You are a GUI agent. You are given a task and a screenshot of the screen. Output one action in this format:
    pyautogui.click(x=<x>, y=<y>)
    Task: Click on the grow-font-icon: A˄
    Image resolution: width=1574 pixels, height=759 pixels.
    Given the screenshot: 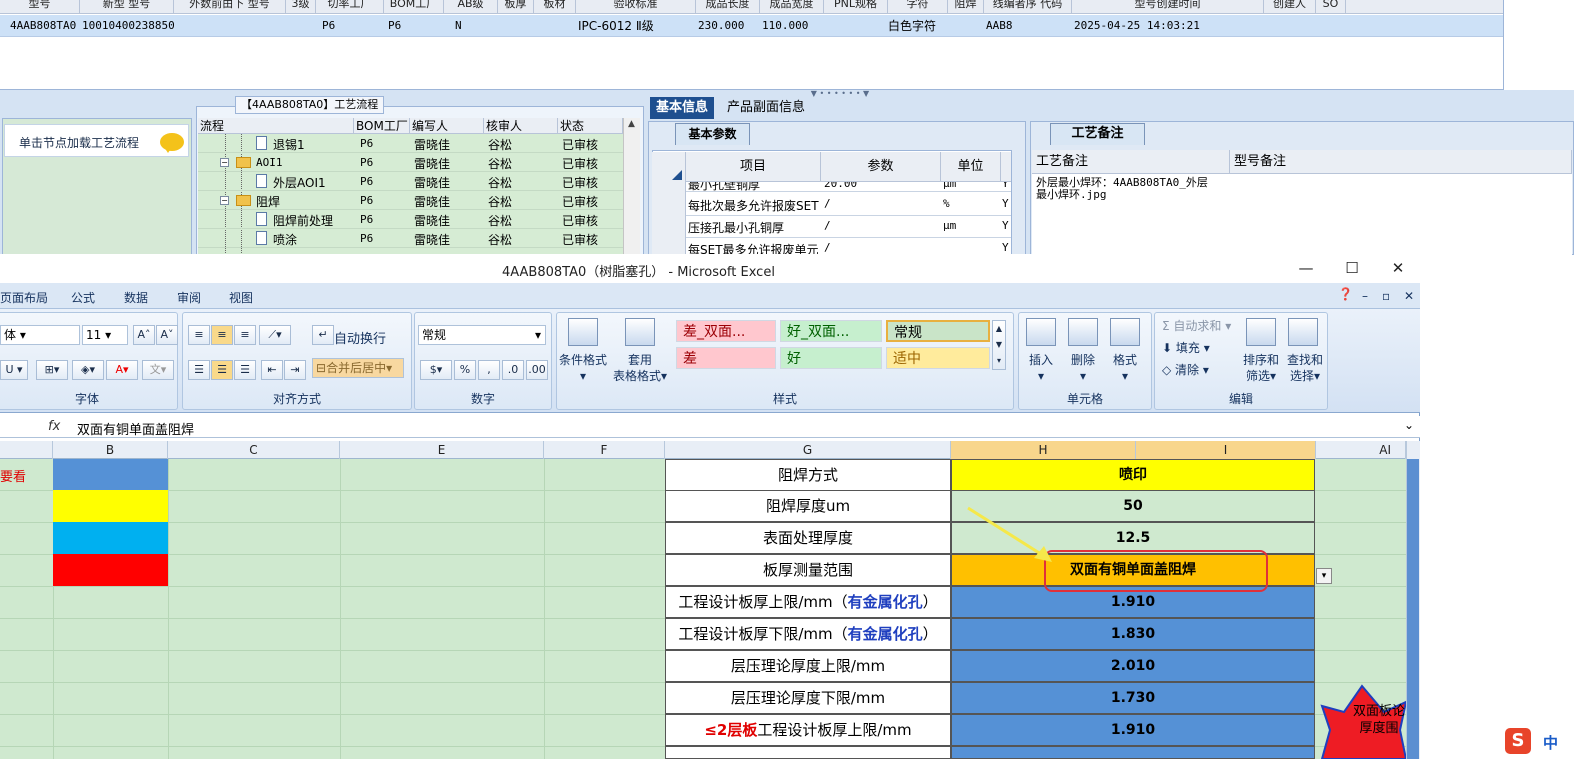 What is the action you would take?
    pyautogui.click(x=144, y=335)
    